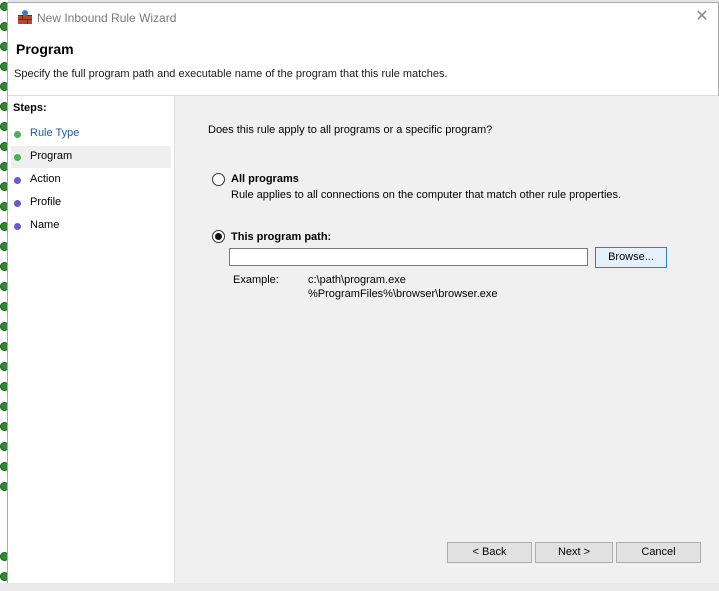 The width and height of the screenshot is (719, 591). What do you see at coordinates (489, 552) in the screenshot?
I see `back-button: < Back` at bounding box center [489, 552].